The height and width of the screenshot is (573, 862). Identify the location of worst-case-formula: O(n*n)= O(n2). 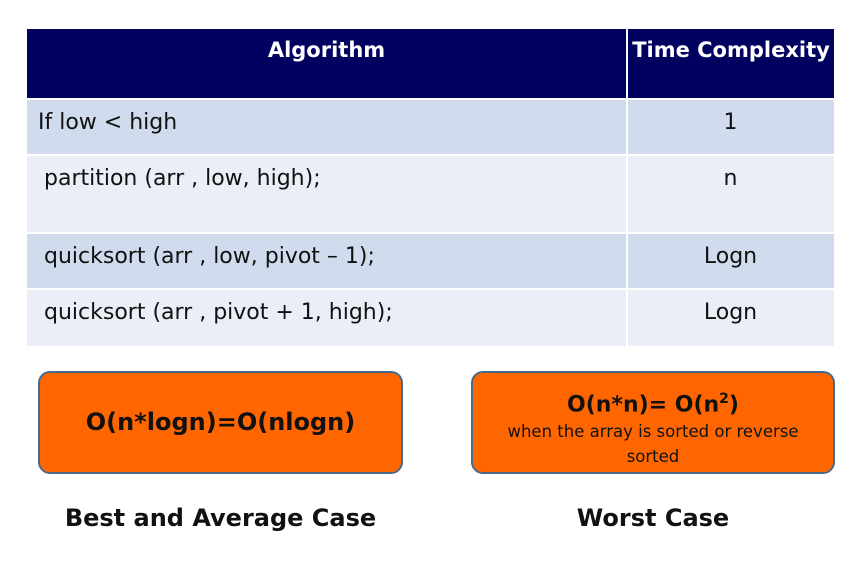
(653, 402).